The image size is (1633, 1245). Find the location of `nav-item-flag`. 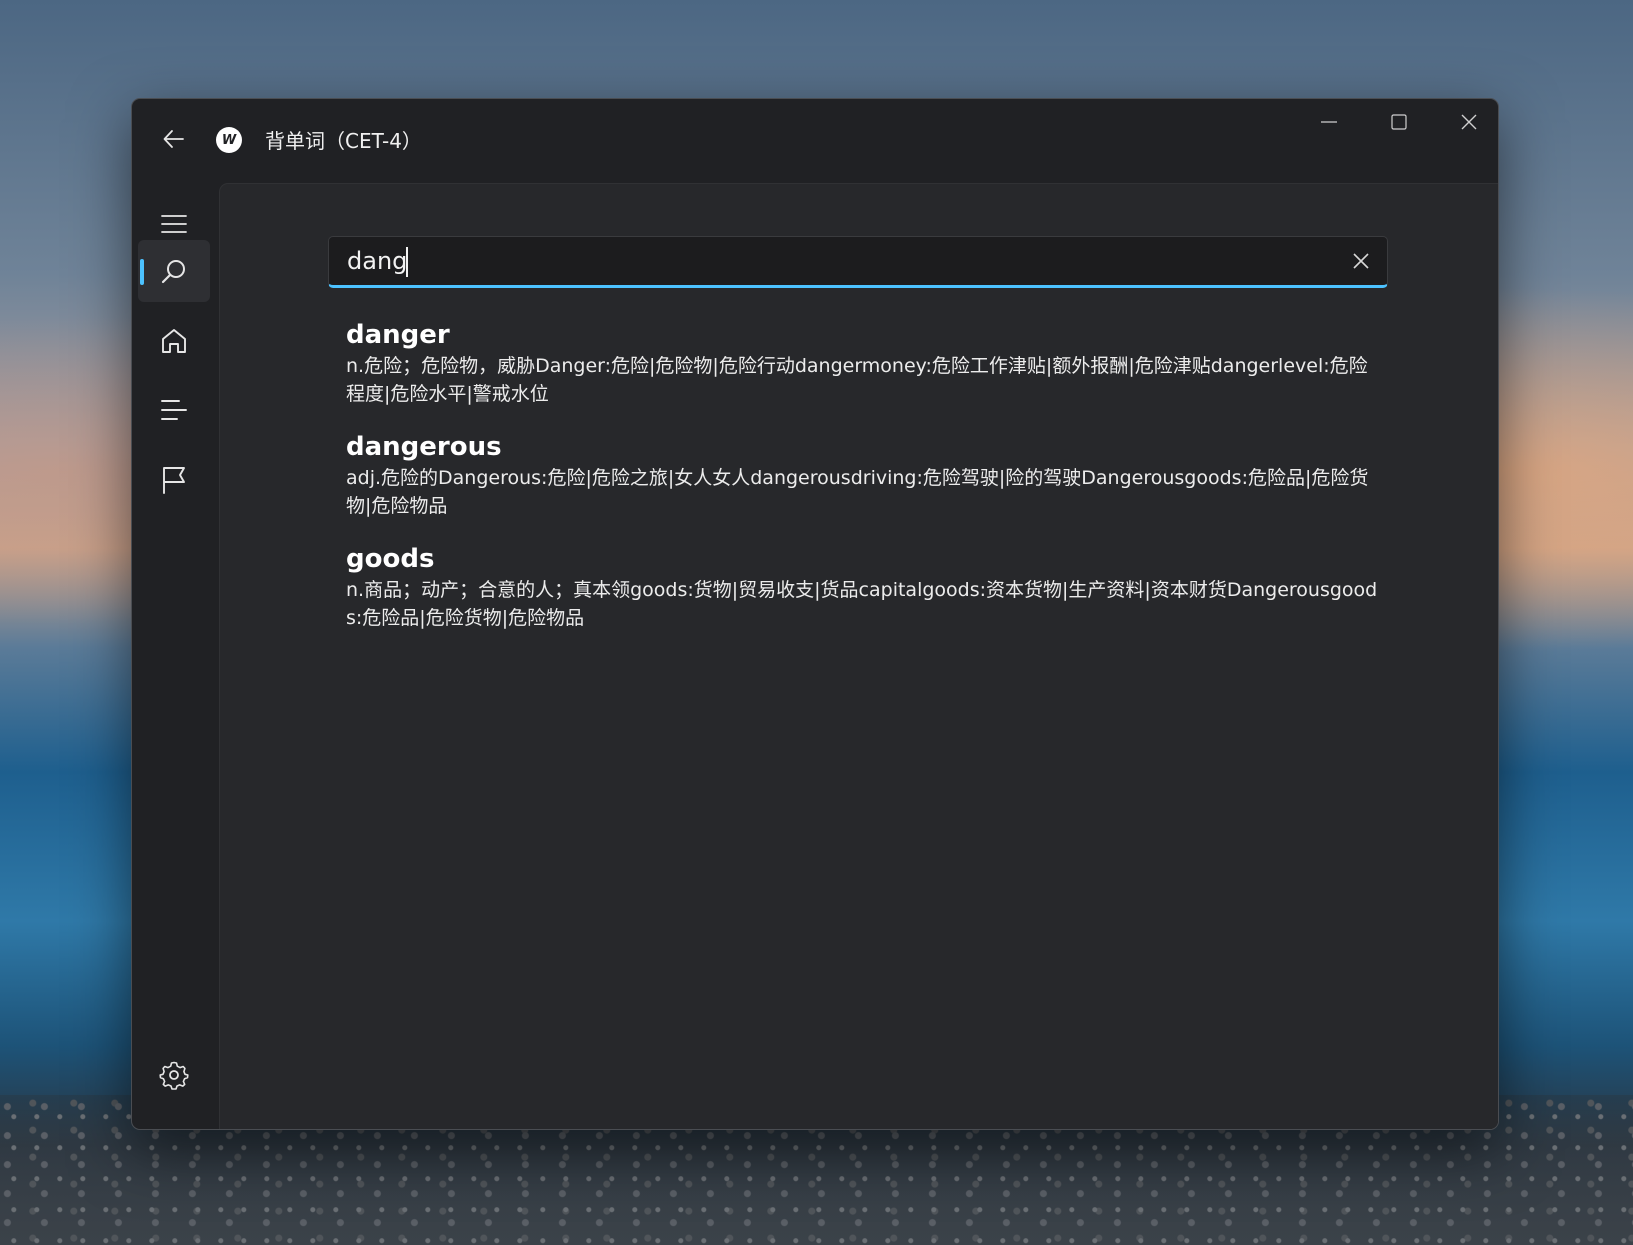

nav-item-flag is located at coordinates (174, 480).